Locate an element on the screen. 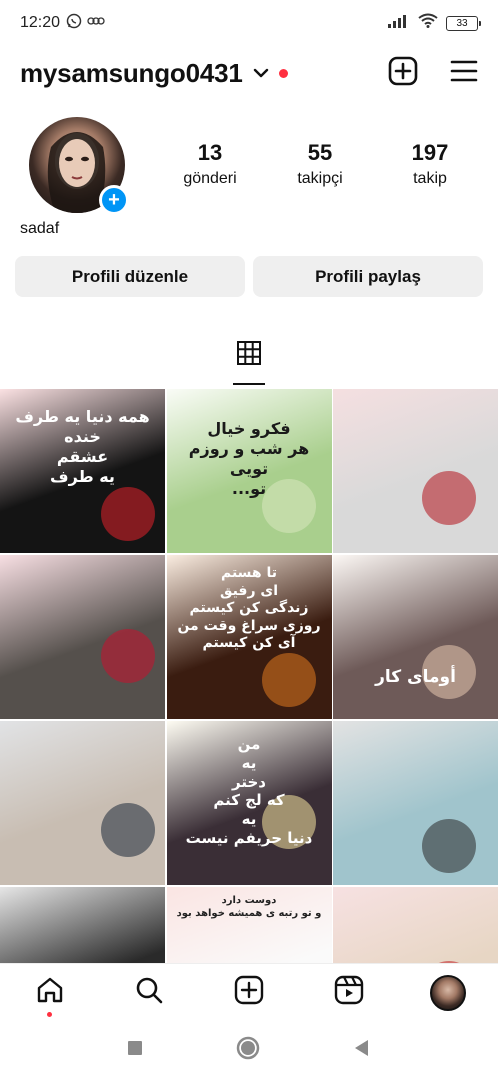 The width and height of the screenshot is (498, 1080). stat-posts: 13 gönderi is located at coordinates (210, 164).